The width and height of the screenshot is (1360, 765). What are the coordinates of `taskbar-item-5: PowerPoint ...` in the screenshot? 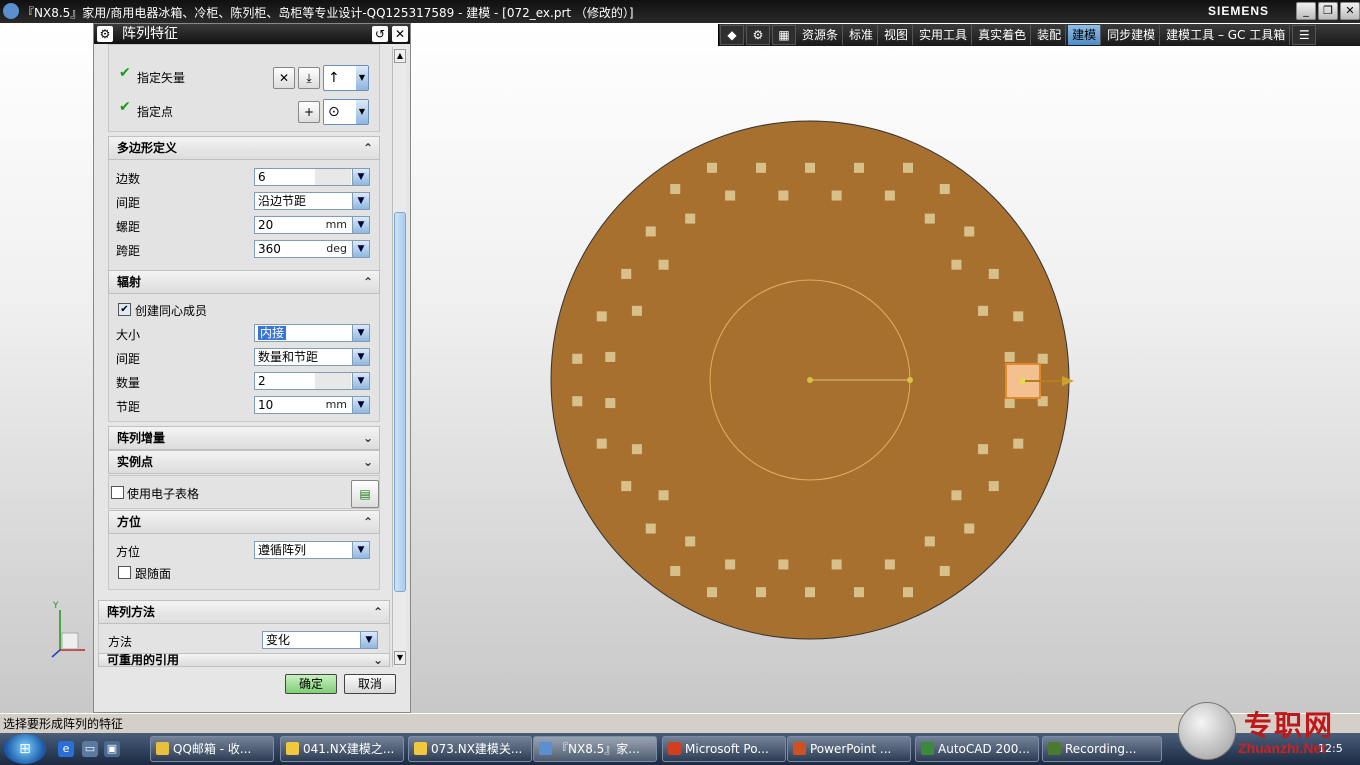 It's located at (849, 749).